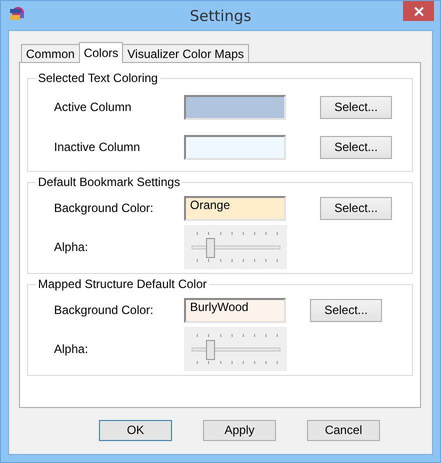 The image size is (441, 463). I want to click on field-label: Inactive Column, so click(97, 147).